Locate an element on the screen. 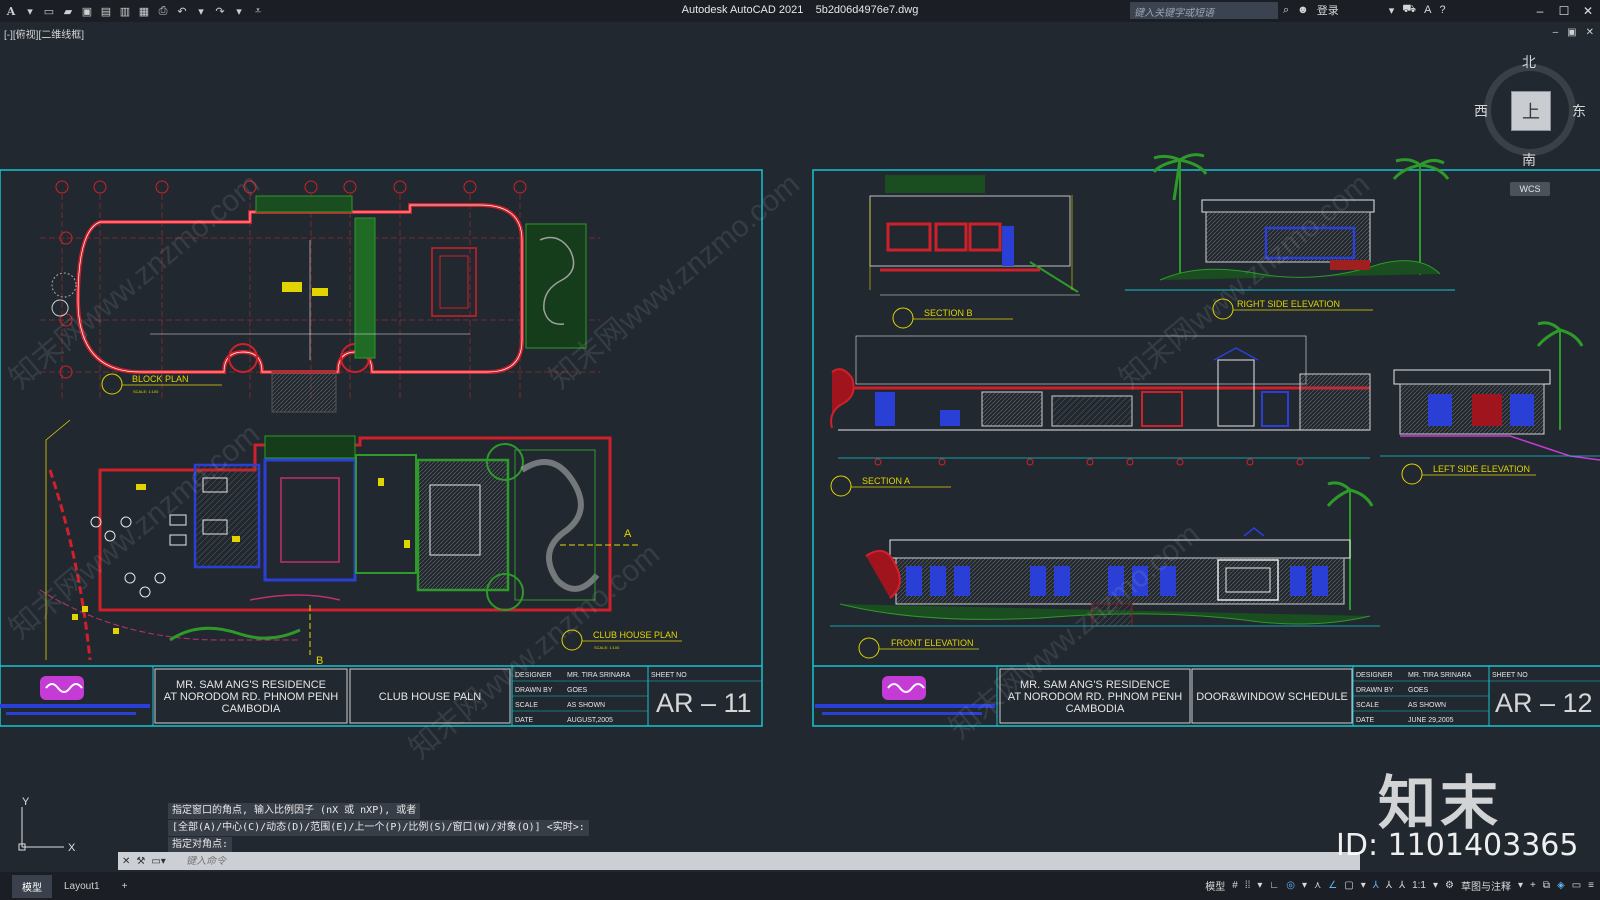  snap-icon: ⁞⁞ is located at coordinates (1248, 885).